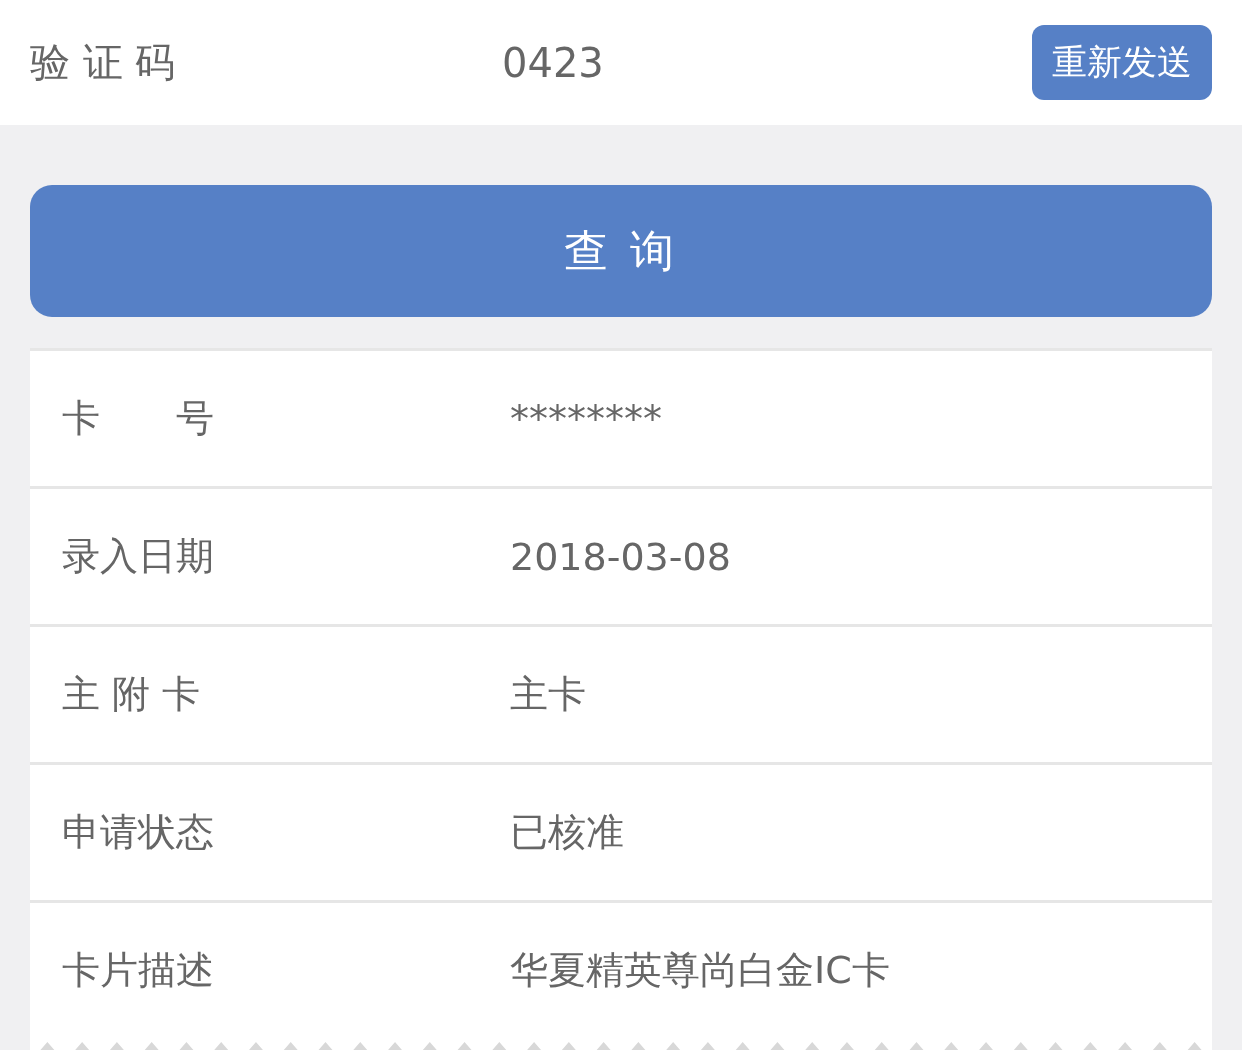 The image size is (1242, 1050). Describe the element at coordinates (620, 556) in the screenshot. I see `row-value: 2018-03-08` at that location.